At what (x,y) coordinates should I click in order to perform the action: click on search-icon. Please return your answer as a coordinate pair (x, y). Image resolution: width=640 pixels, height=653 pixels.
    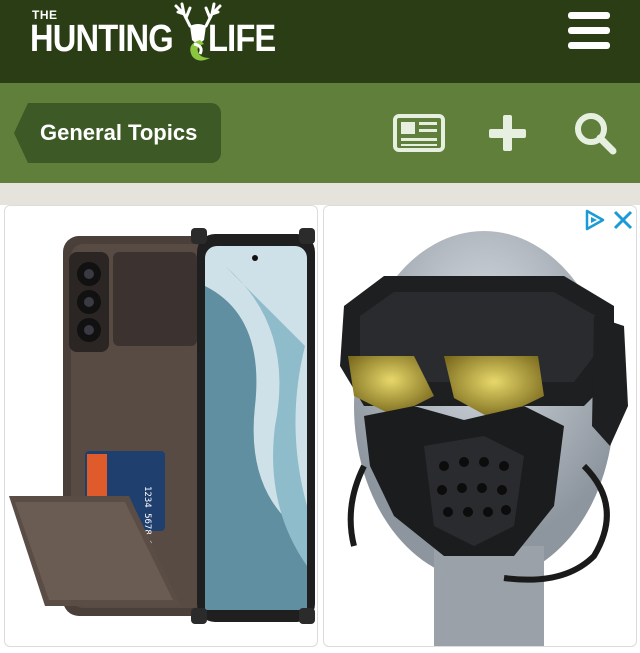
    Looking at the image, I should click on (596, 134).